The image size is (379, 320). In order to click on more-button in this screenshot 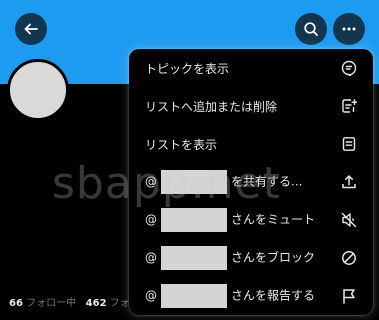, I will do `click(349, 29)`.